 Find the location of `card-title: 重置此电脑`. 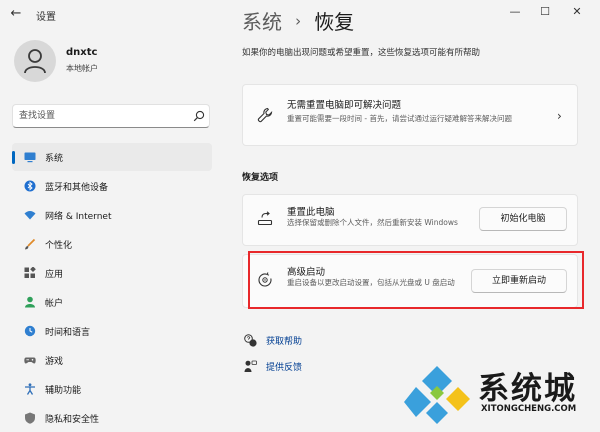

card-title: 重置此电脑 is located at coordinates (311, 212).